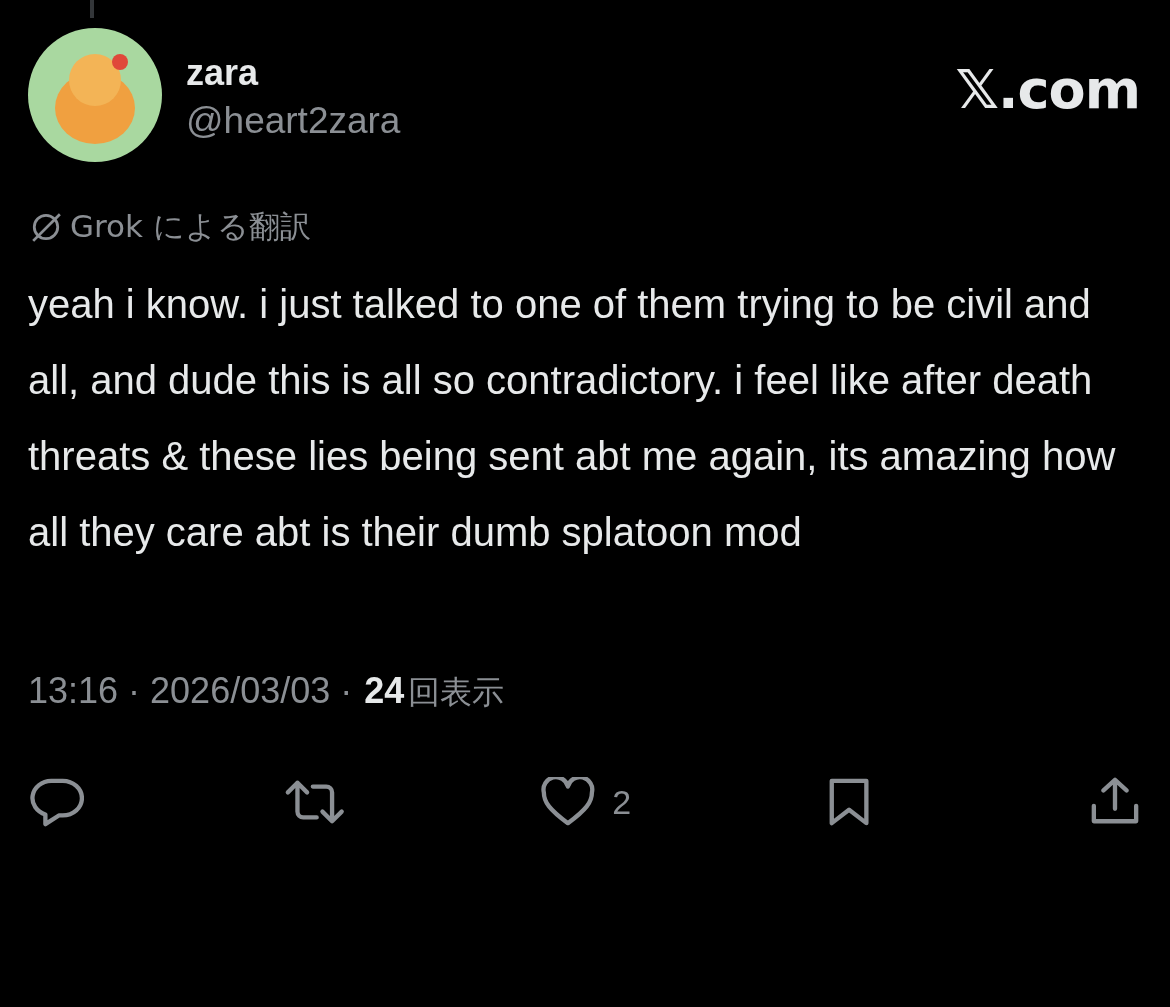 The height and width of the screenshot is (1007, 1170). What do you see at coordinates (190, 227) in the screenshot?
I see `translation-label: Grok による翻訳` at bounding box center [190, 227].